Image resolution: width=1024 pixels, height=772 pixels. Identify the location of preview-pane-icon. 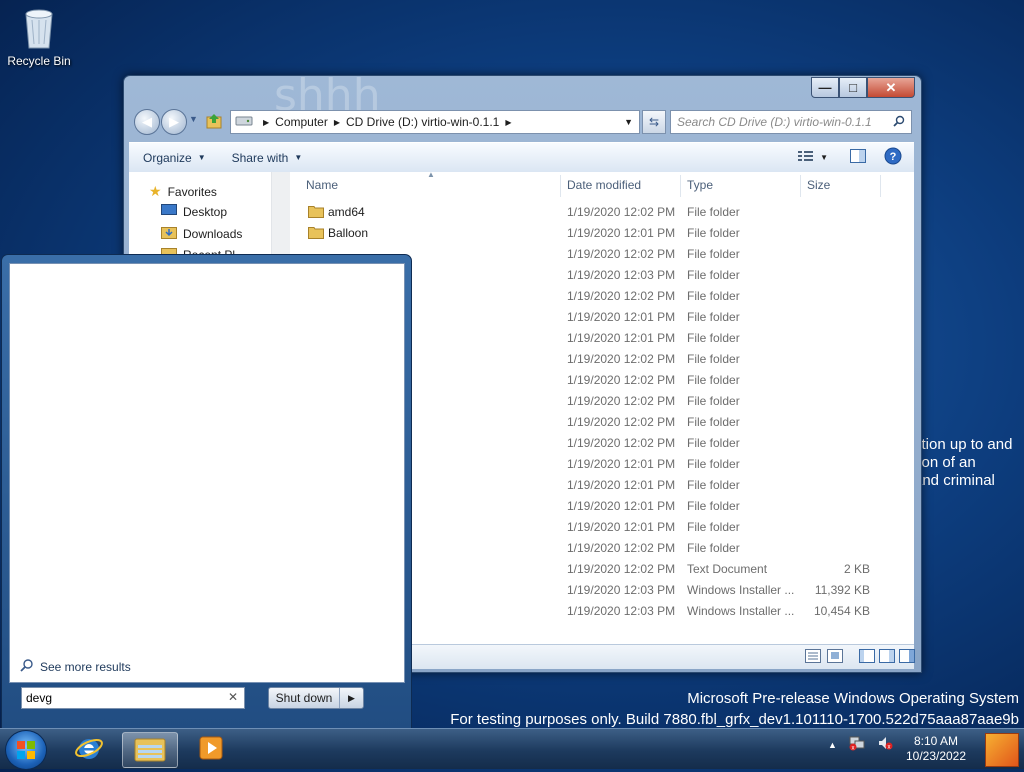
(858, 157).